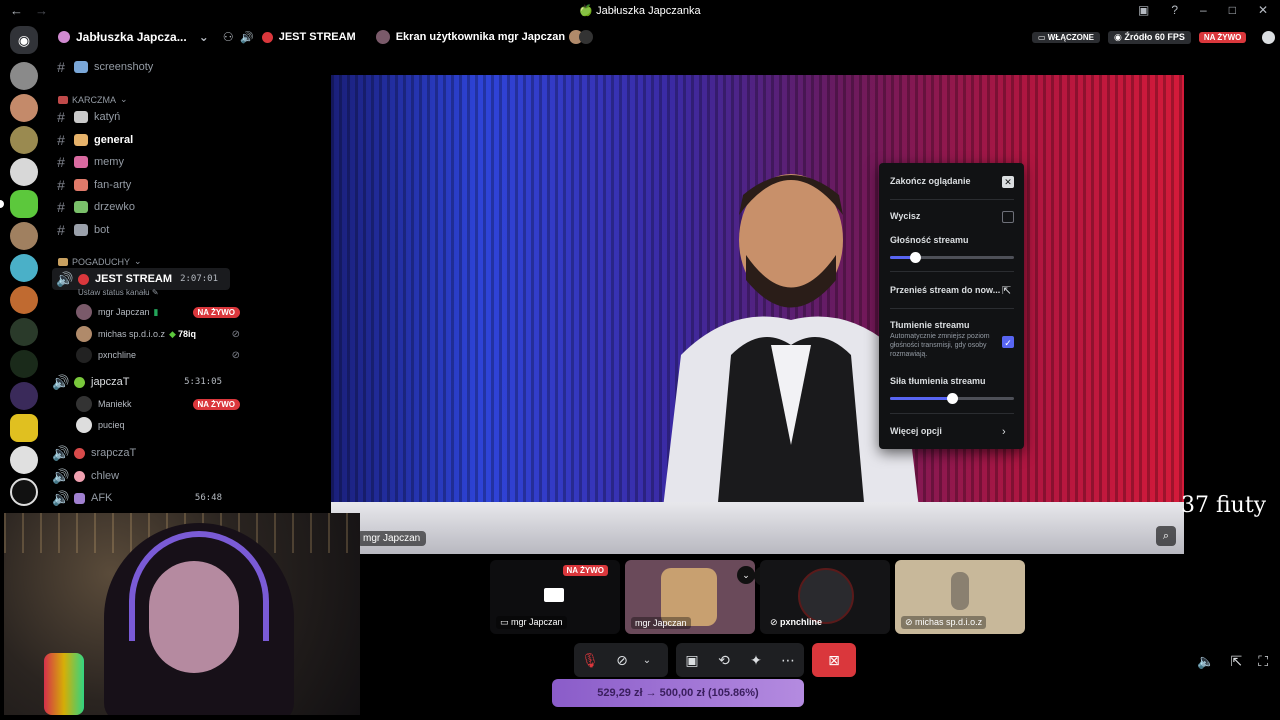  I want to click on close-icon: ✕, so click(1263, 10).